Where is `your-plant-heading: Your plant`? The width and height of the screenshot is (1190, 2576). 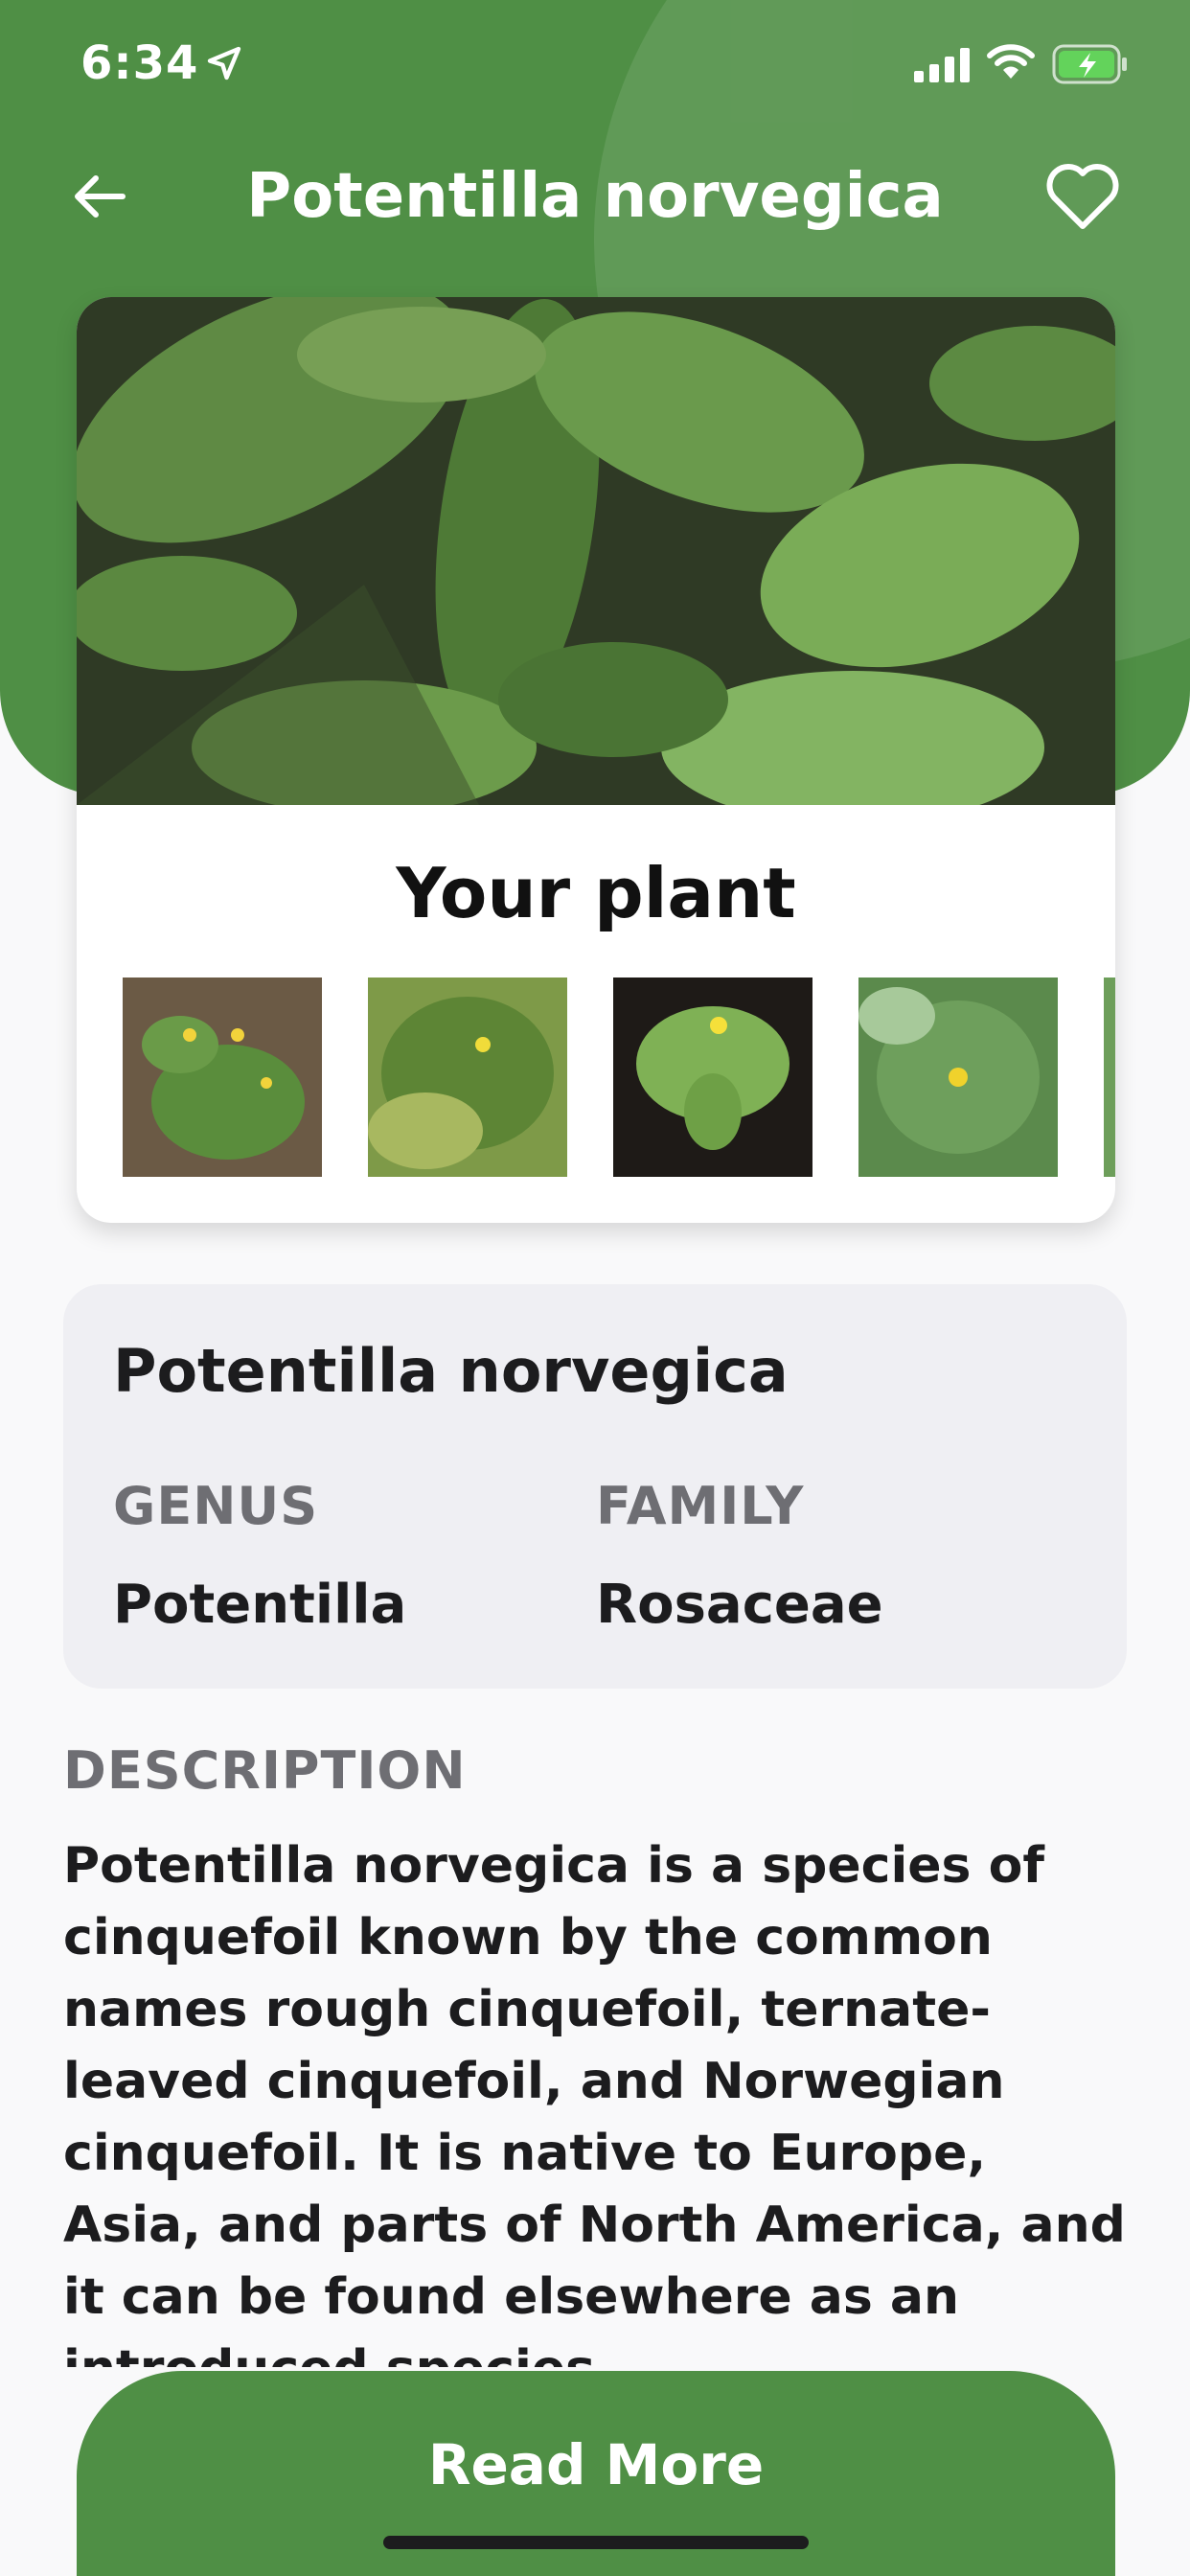 your-plant-heading: Your plant is located at coordinates (596, 893).